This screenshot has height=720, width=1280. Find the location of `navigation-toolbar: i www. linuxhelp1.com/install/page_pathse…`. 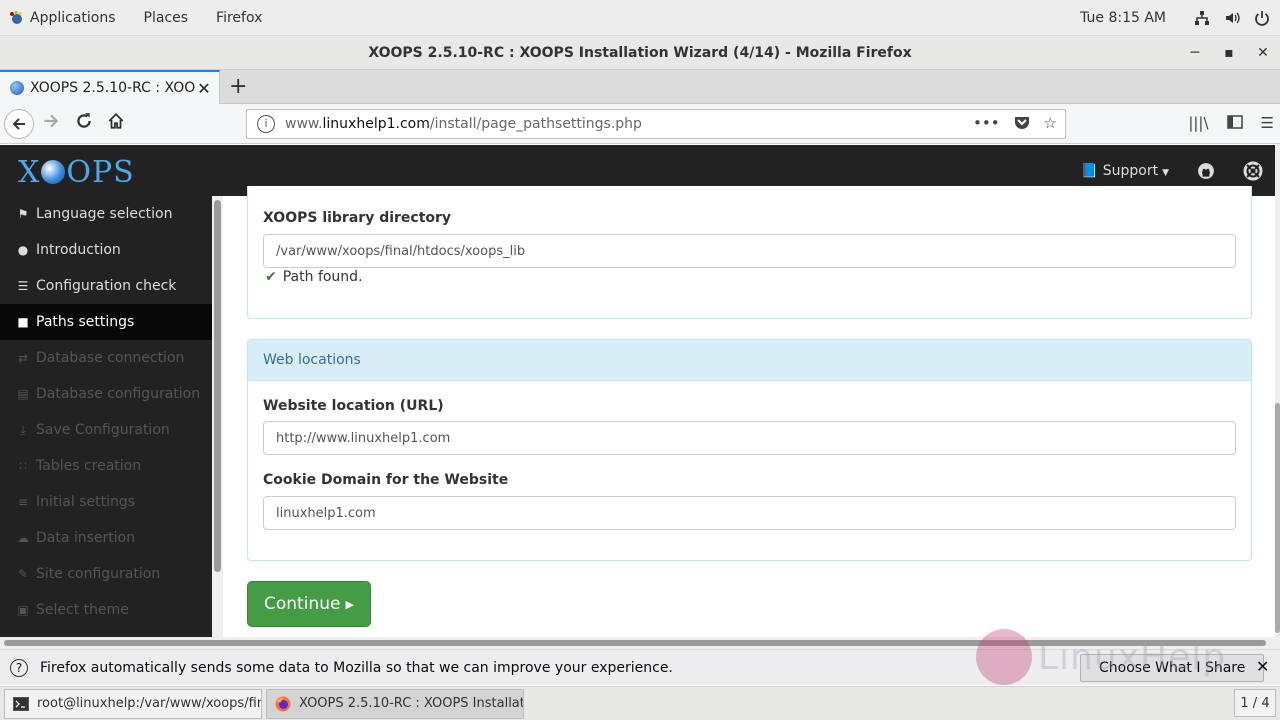

navigation-toolbar: i www. linuxhelp1.com/install/page_pathse… is located at coordinates (640, 124).